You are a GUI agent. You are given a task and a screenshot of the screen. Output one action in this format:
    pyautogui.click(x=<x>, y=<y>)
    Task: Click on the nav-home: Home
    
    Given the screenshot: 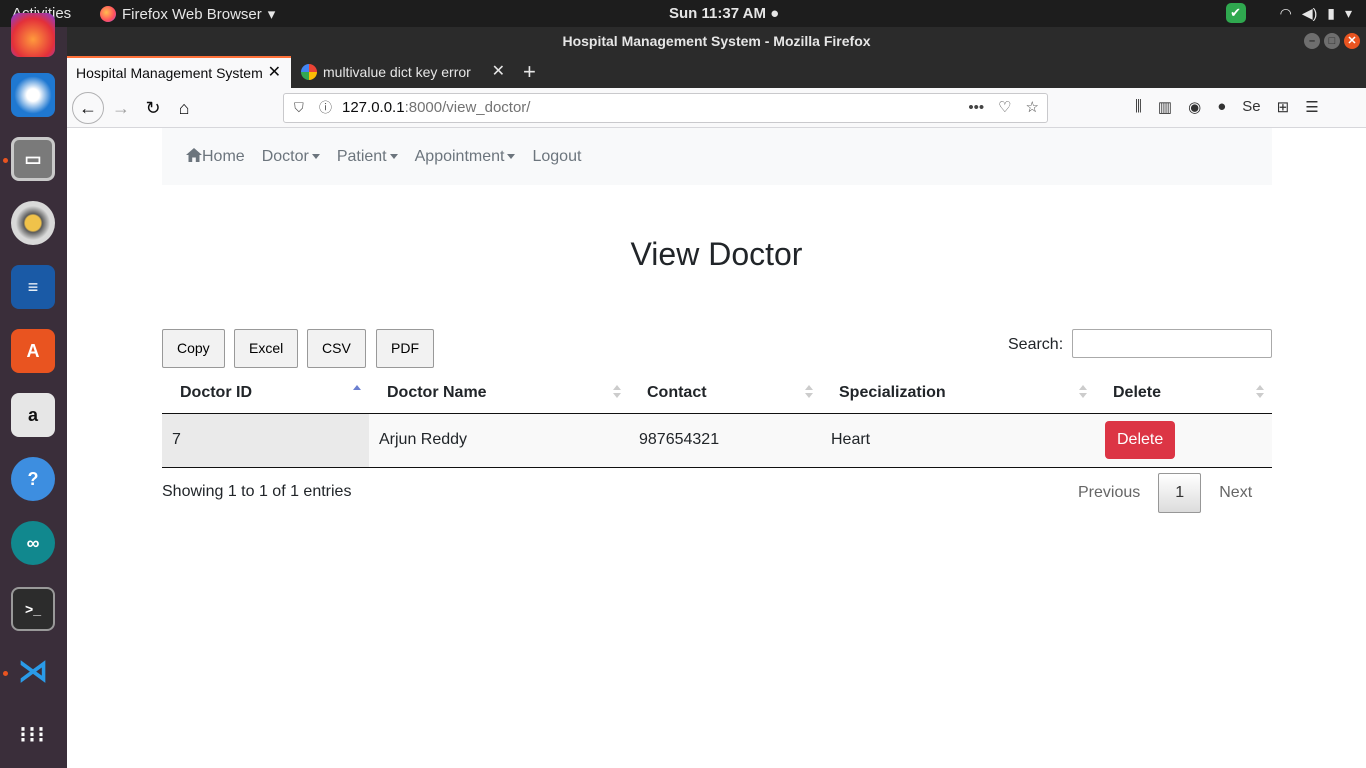 What is the action you would take?
    pyautogui.click(x=215, y=156)
    